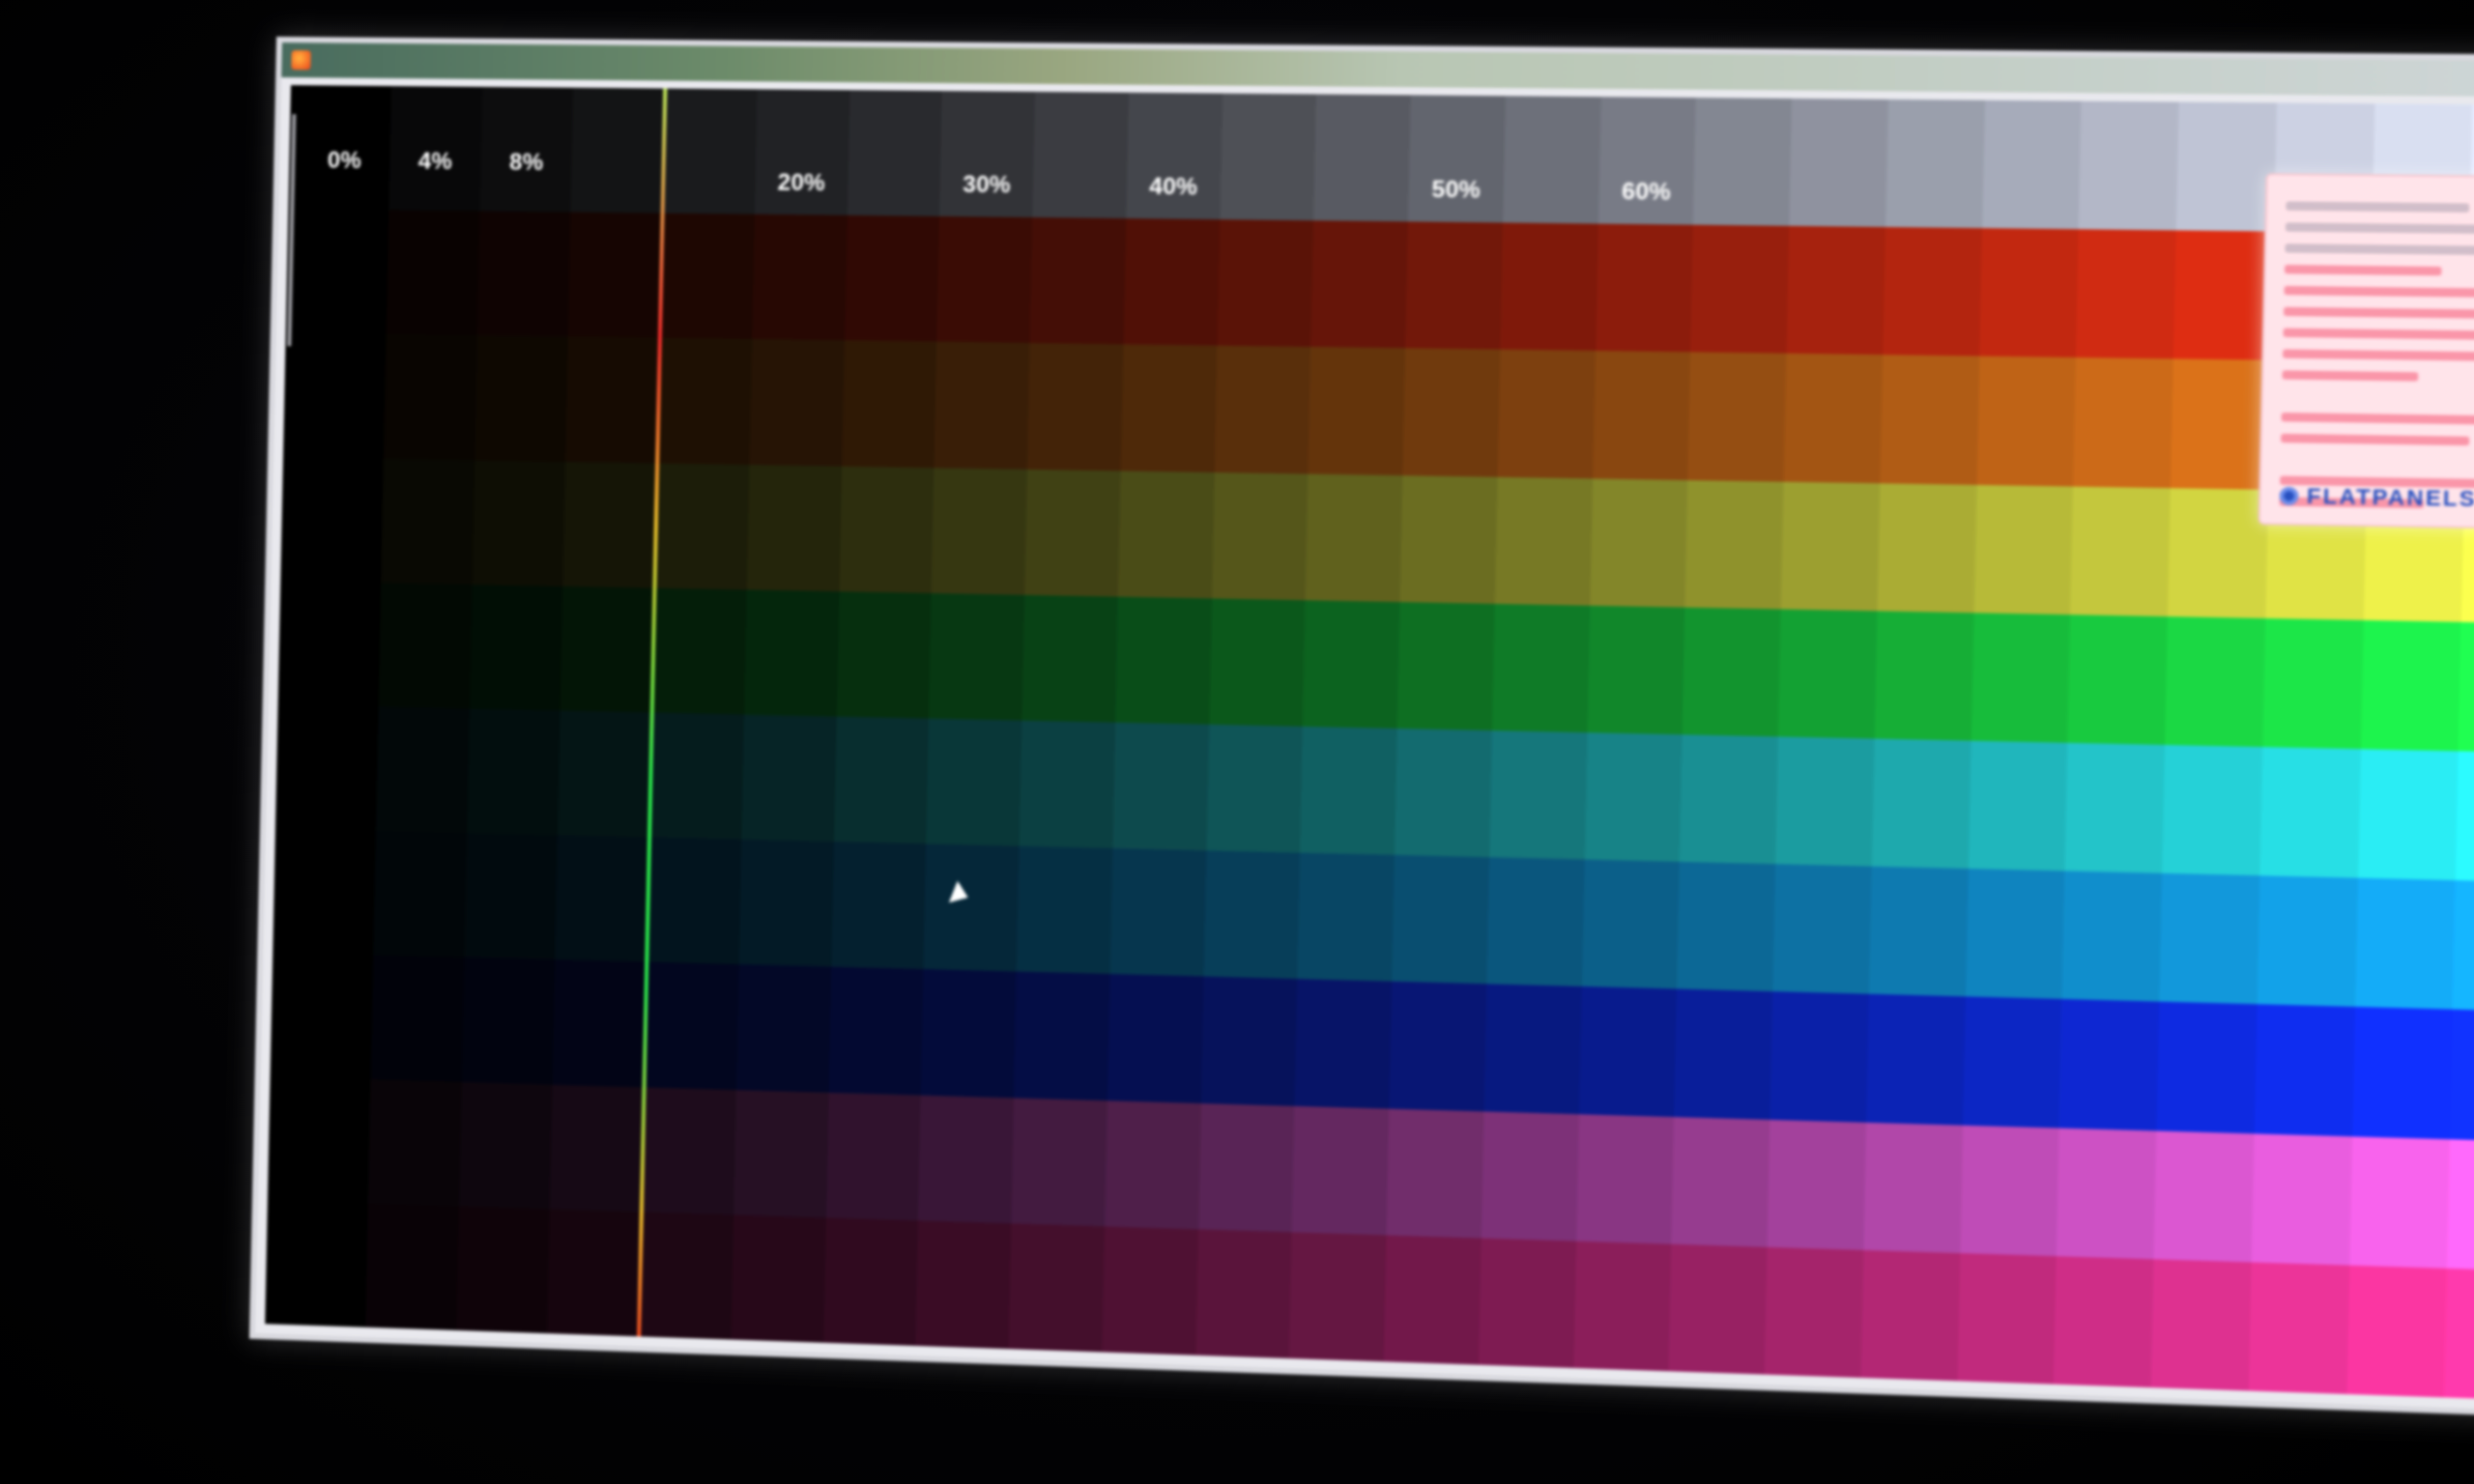 The image size is (2474, 1484). What do you see at coordinates (2377, 356) in the screenshot?
I see `info-panel-text` at bounding box center [2377, 356].